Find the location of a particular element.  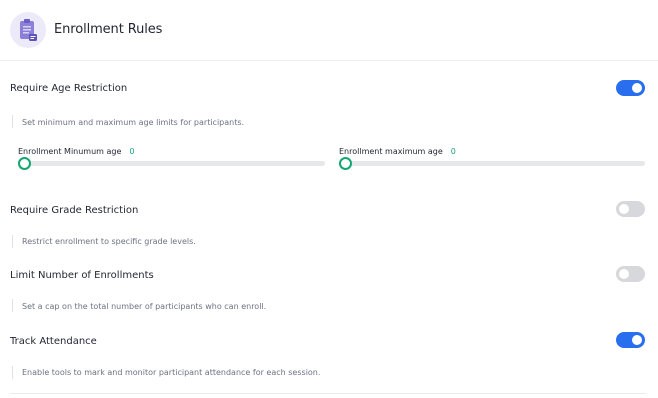

clipboard-icon is located at coordinates (28, 30).